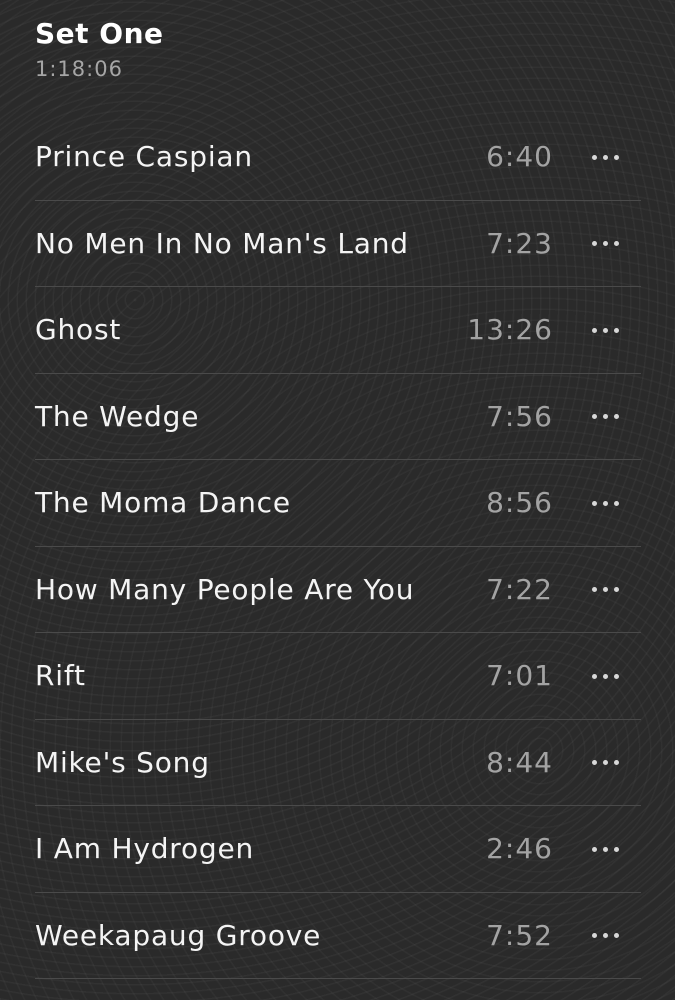  What do you see at coordinates (519, 848) in the screenshot?
I see `track-duration: 2:46` at bounding box center [519, 848].